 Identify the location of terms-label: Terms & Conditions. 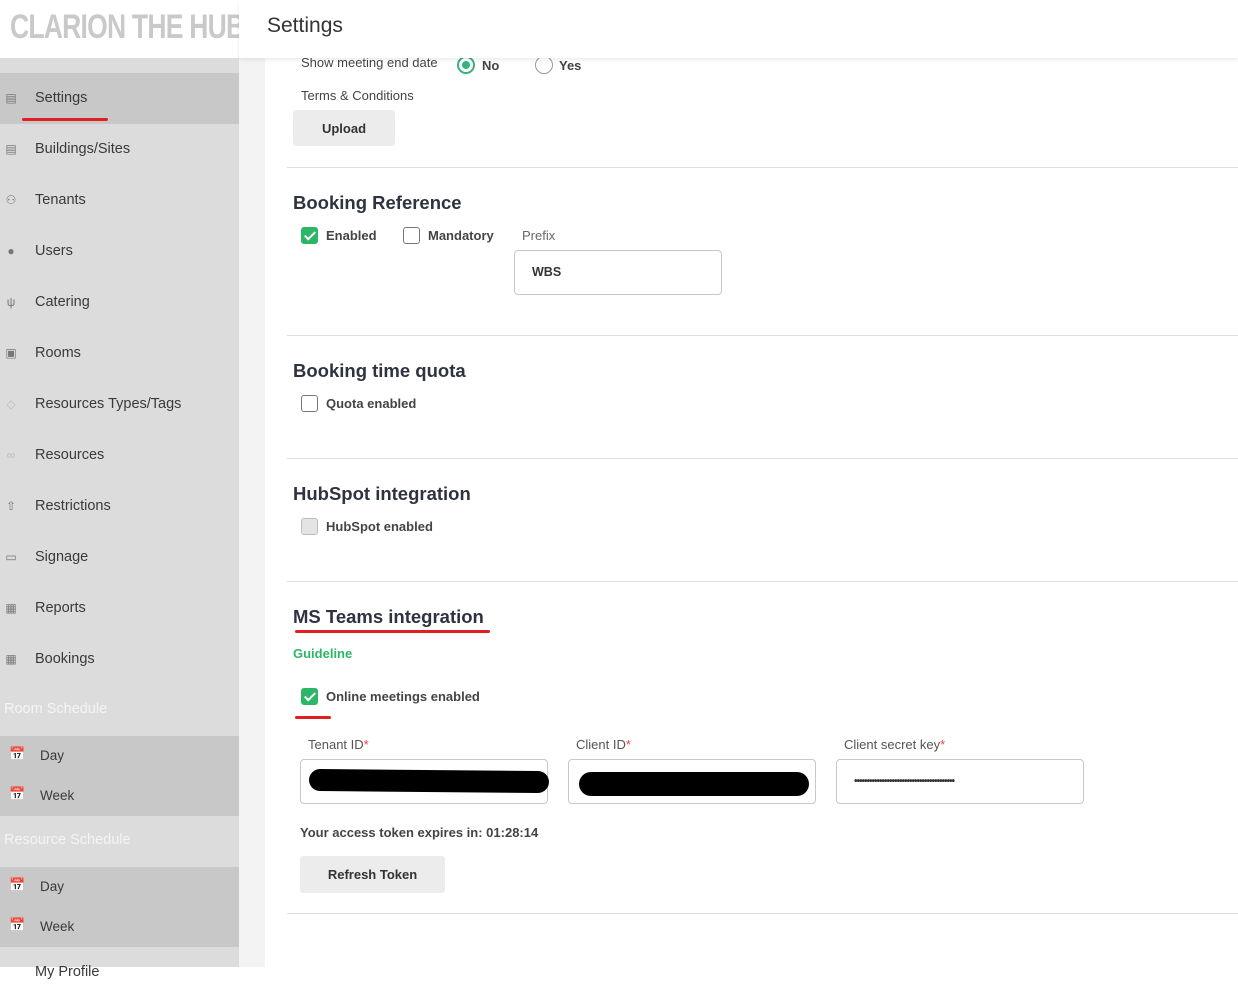
(357, 95).